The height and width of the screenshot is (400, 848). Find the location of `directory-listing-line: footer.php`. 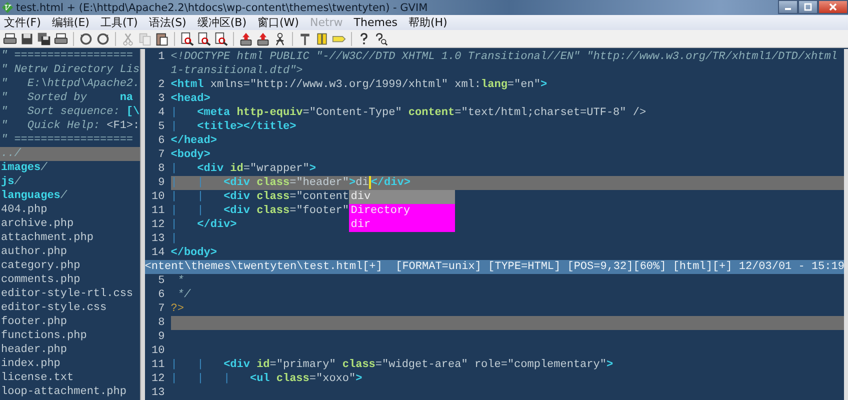

directory-listing-line: footer.php is located at coordinates (70, 322).